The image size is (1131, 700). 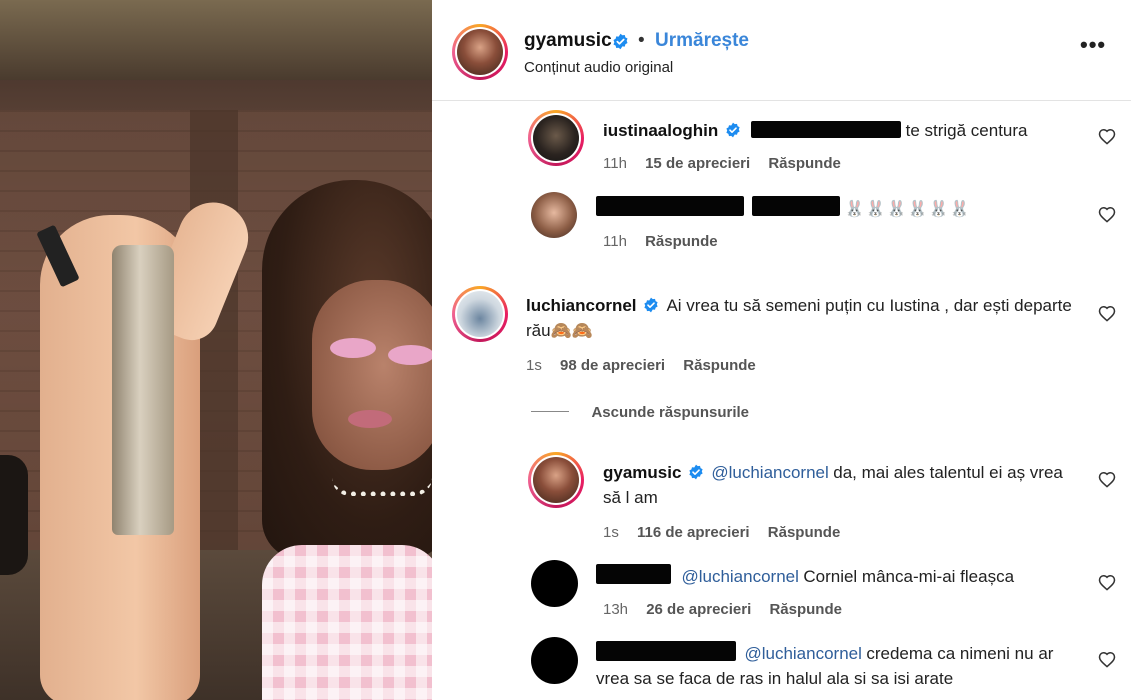 I want to click on comment-meta: 13h 26 de aprecieri Răspunde, so click(x=722, y=609).